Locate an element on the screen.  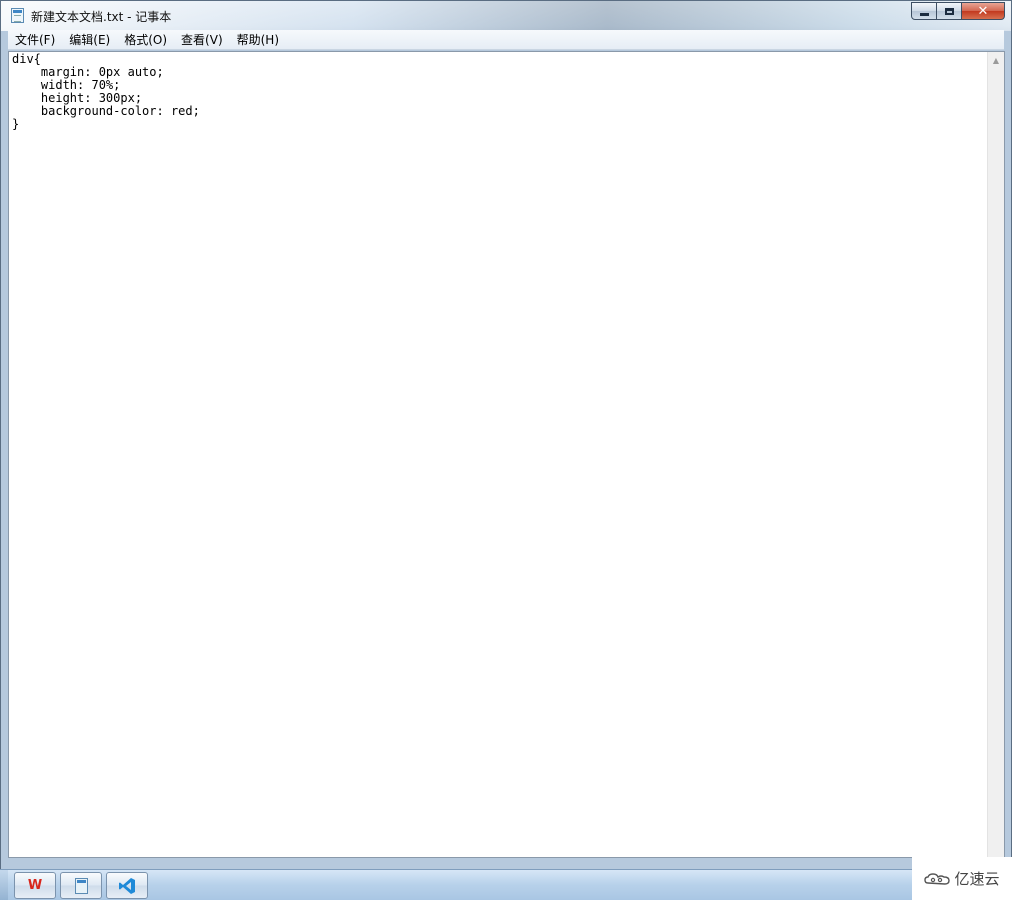
taskbar-wps-button: W is located at coordinates (35, 885).